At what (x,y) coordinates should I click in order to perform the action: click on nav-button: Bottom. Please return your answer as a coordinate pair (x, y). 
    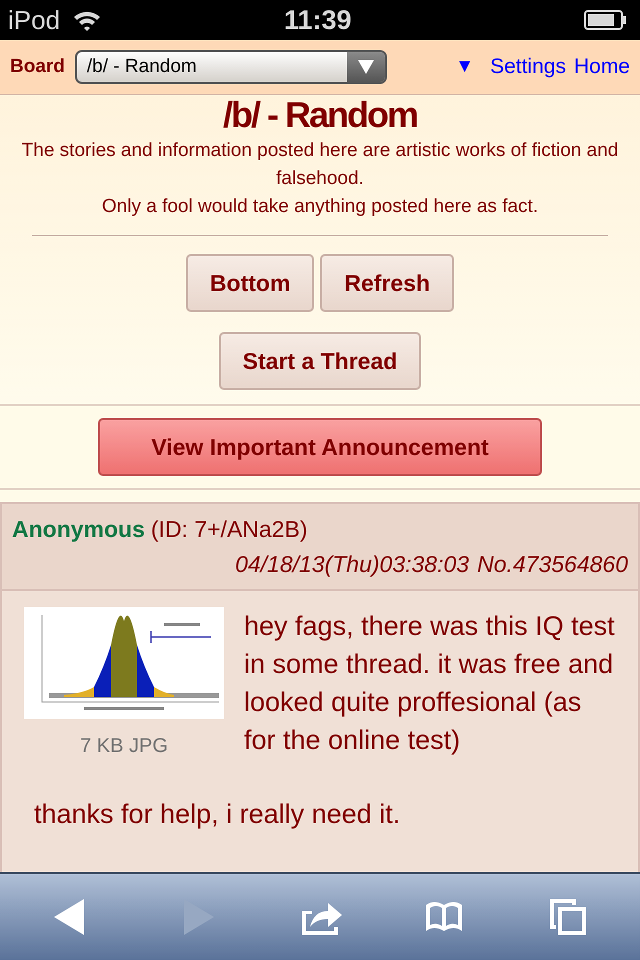
    Looking at the image, I should click on (250, 283).